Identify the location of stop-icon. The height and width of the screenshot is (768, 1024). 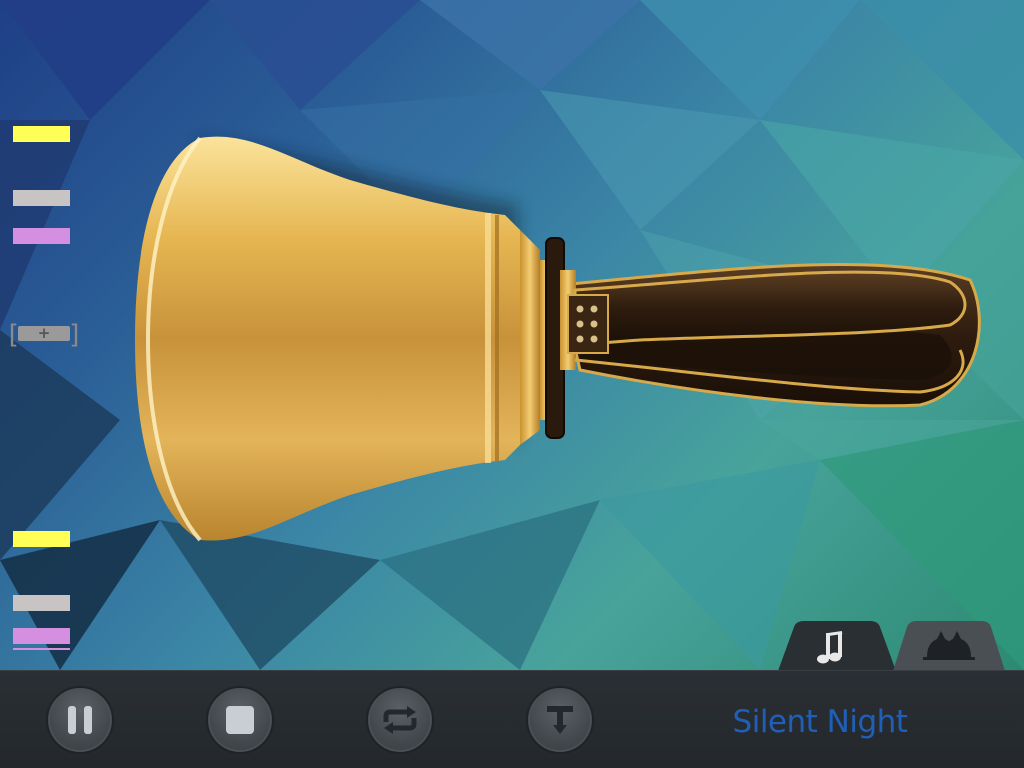
(240, 720).